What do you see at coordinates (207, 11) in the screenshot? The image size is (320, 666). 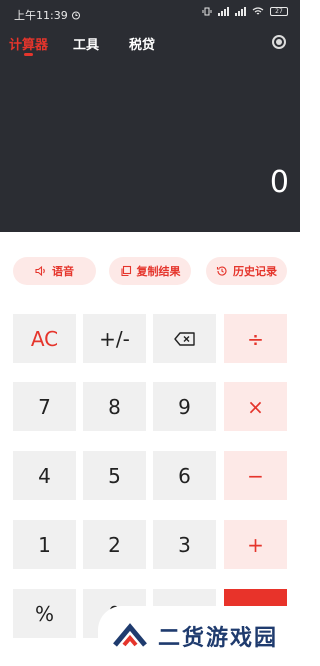 I see `vibrate-icon` at bounding box center [207, 11].